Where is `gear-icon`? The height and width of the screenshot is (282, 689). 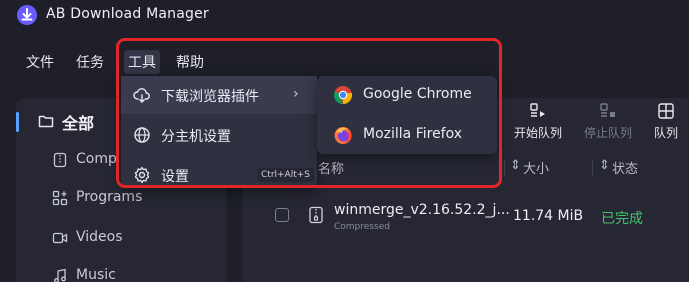 gear-icon is located at coordinates (142, 175).